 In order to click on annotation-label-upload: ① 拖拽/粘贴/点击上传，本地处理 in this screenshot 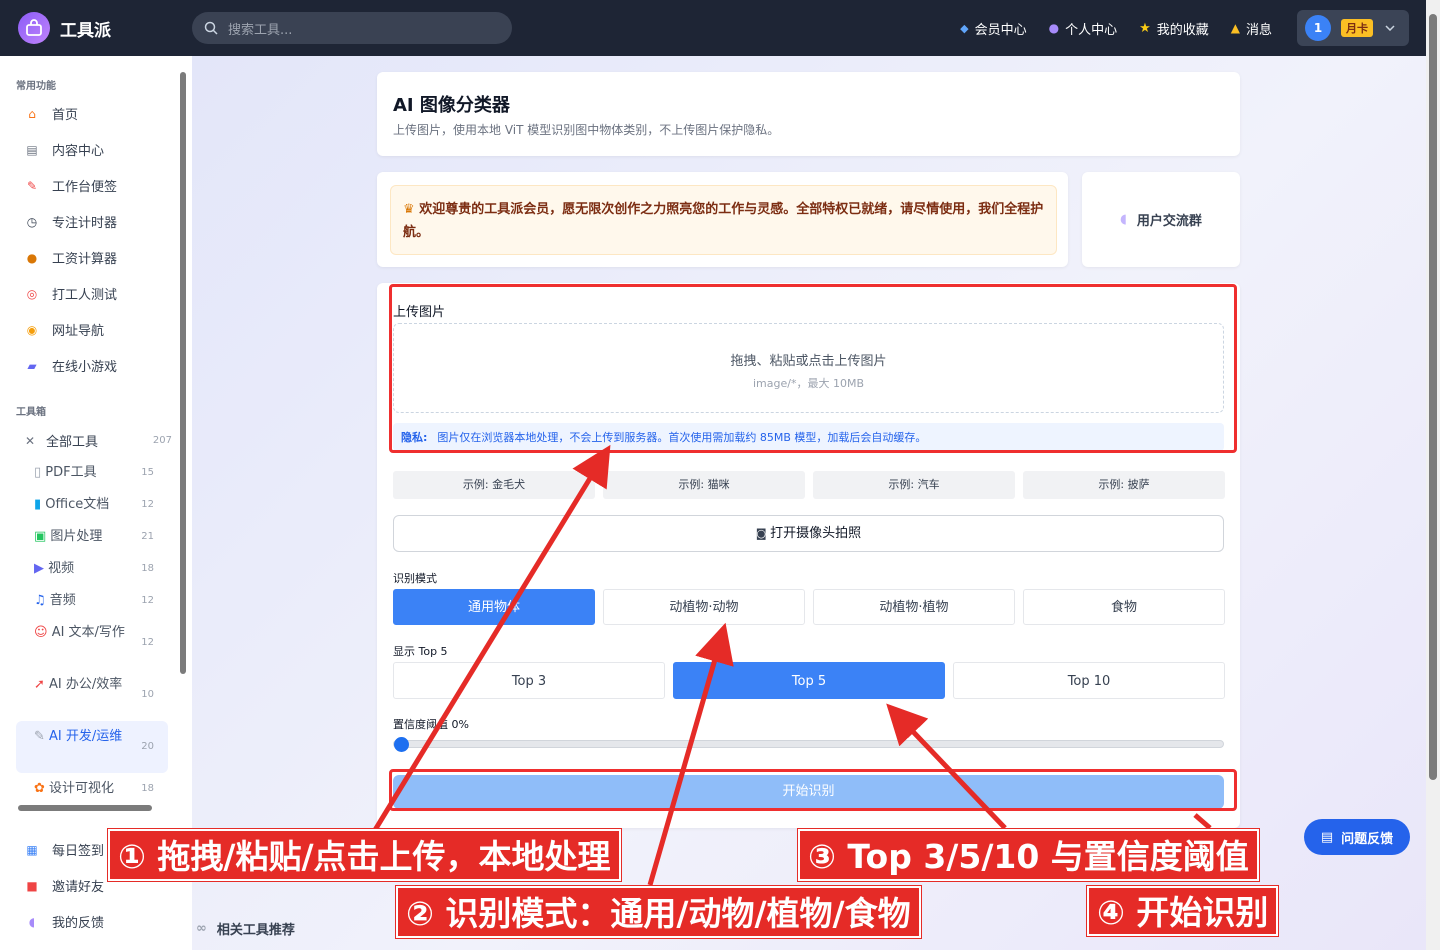, I will do `click(364, 855)`.